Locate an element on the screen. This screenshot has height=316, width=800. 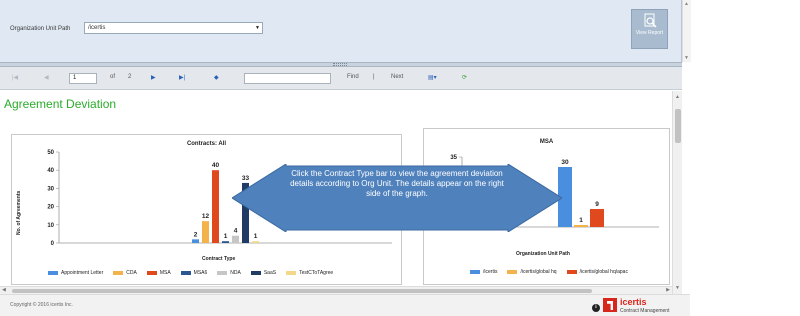
scroll-right-icon: ▶ is located at coordinates (668, 290).